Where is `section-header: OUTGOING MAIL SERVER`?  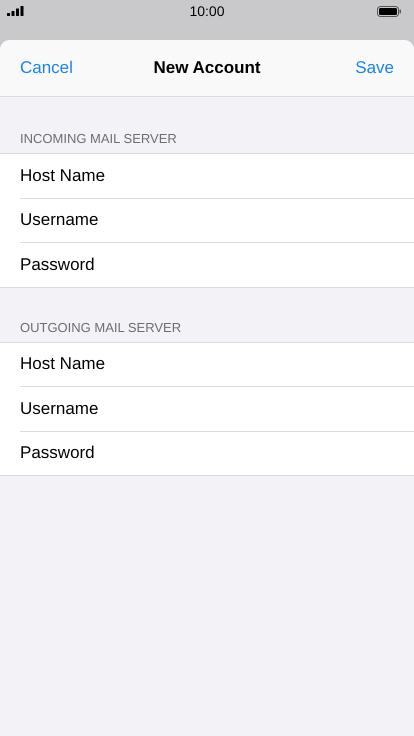
section-header: OUTGOING MAIL SERVER is located at coordinates (101, 327).